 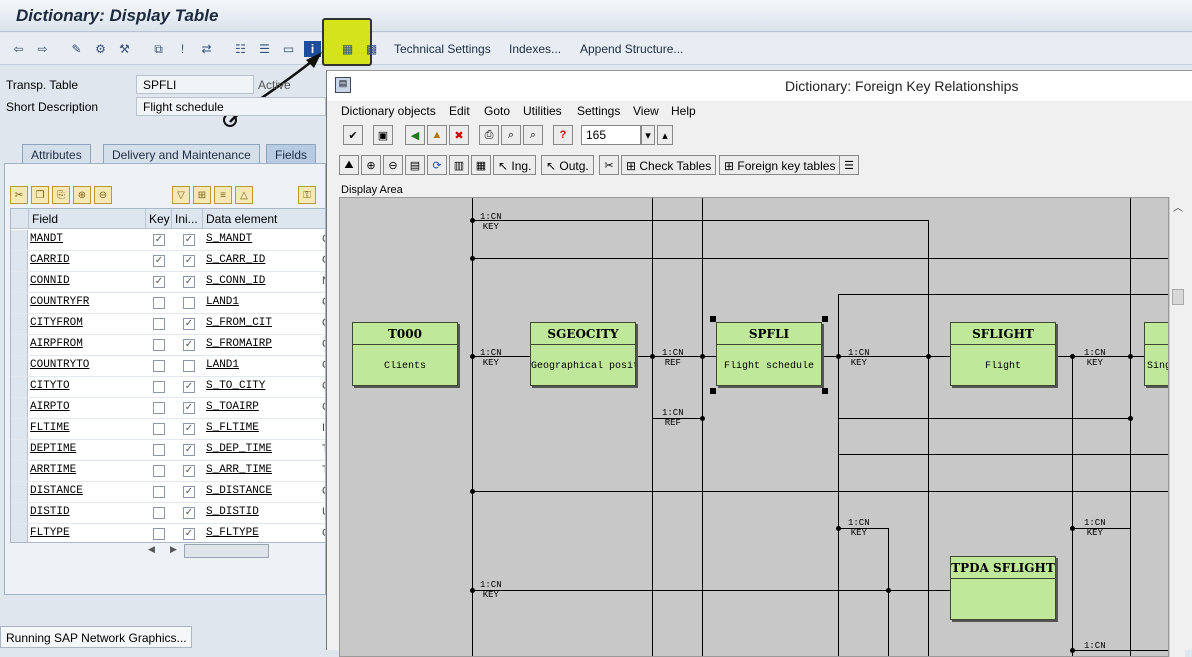 I want to click on forward-arrow-icon: ⇨, so click(x=42, y=49).